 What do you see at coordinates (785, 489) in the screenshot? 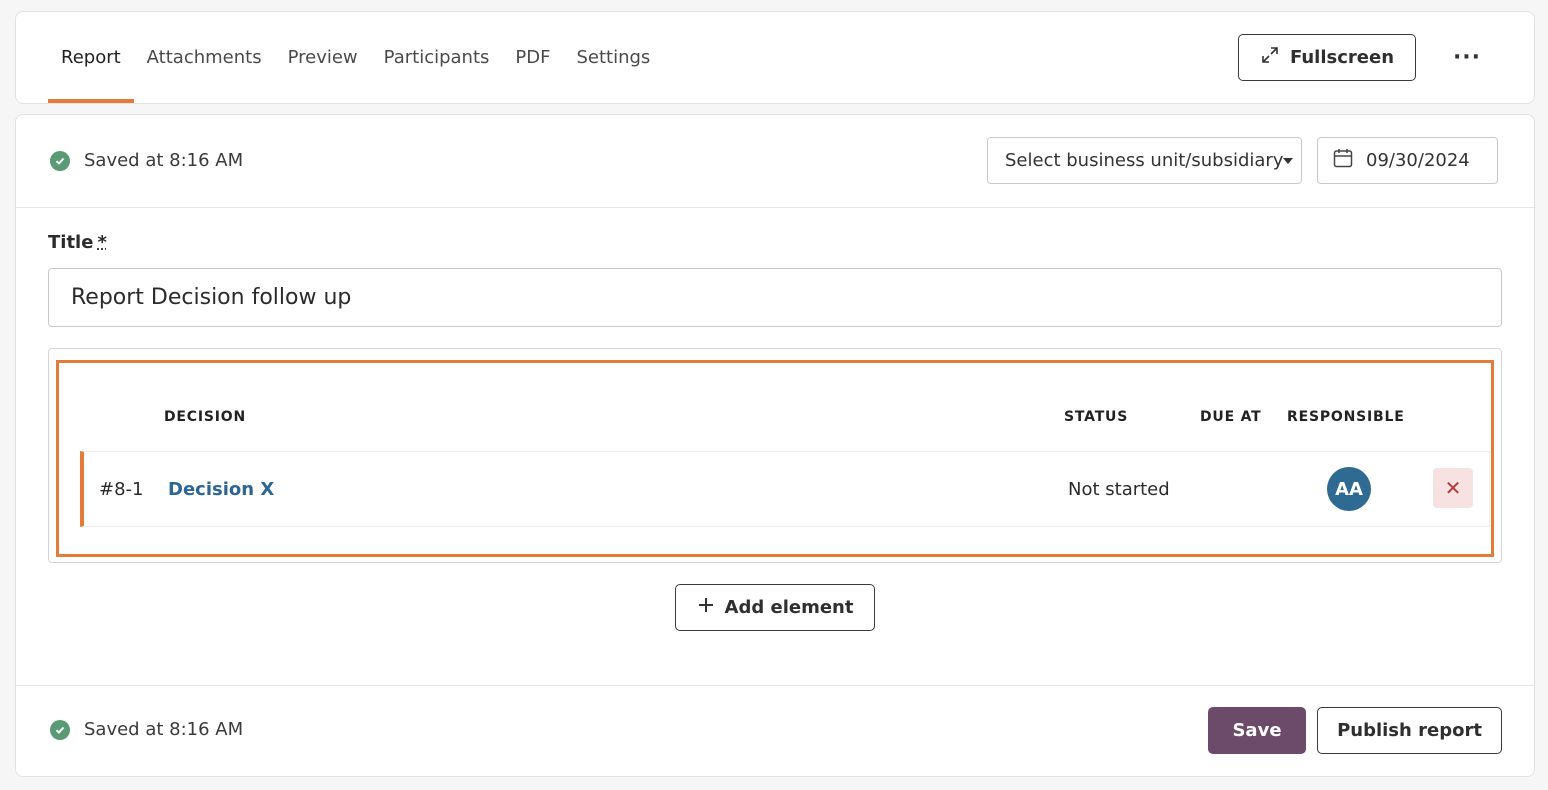
I see `table-row: #8-1 Decision X Not started AA ✕` at bounding box center [785, 489].